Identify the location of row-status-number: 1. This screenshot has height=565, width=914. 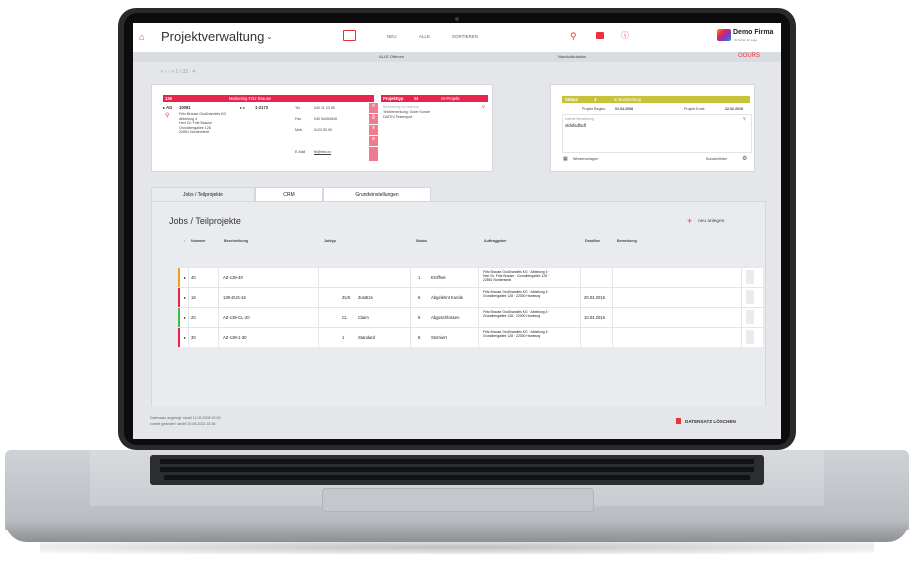
(419, 277).